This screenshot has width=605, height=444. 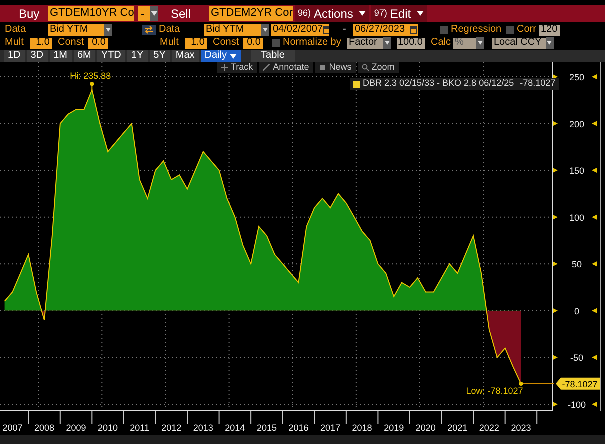 I want to click on period-tab: 1D, so click(x=14, y=56).